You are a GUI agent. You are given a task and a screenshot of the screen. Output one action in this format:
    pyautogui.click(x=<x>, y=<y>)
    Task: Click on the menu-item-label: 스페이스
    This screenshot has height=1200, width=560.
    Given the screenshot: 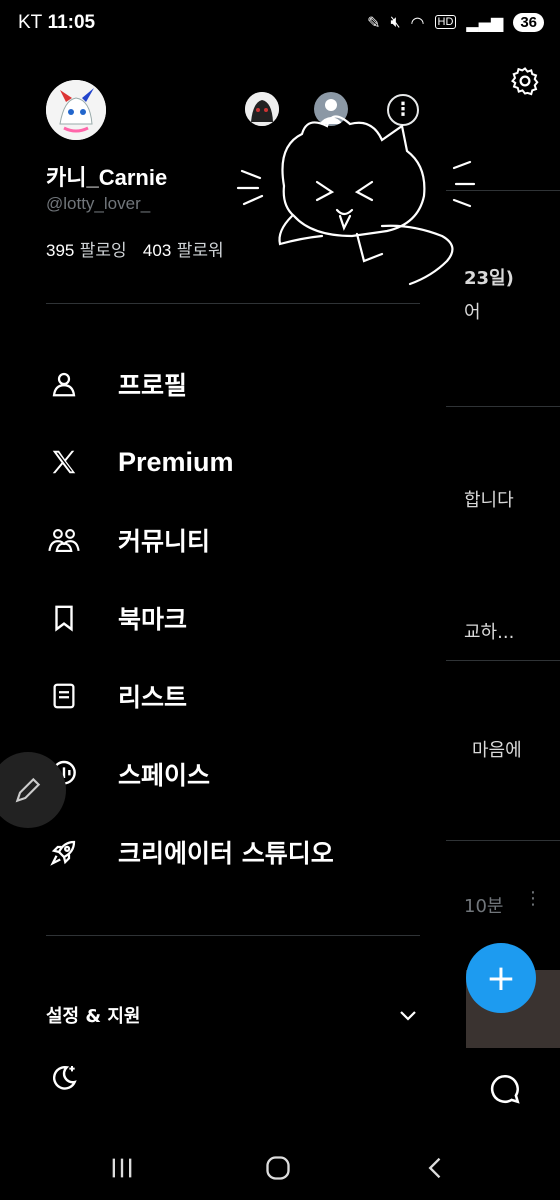 What is the action you would take?
    pyautogui.click(x=164, y=775)
    